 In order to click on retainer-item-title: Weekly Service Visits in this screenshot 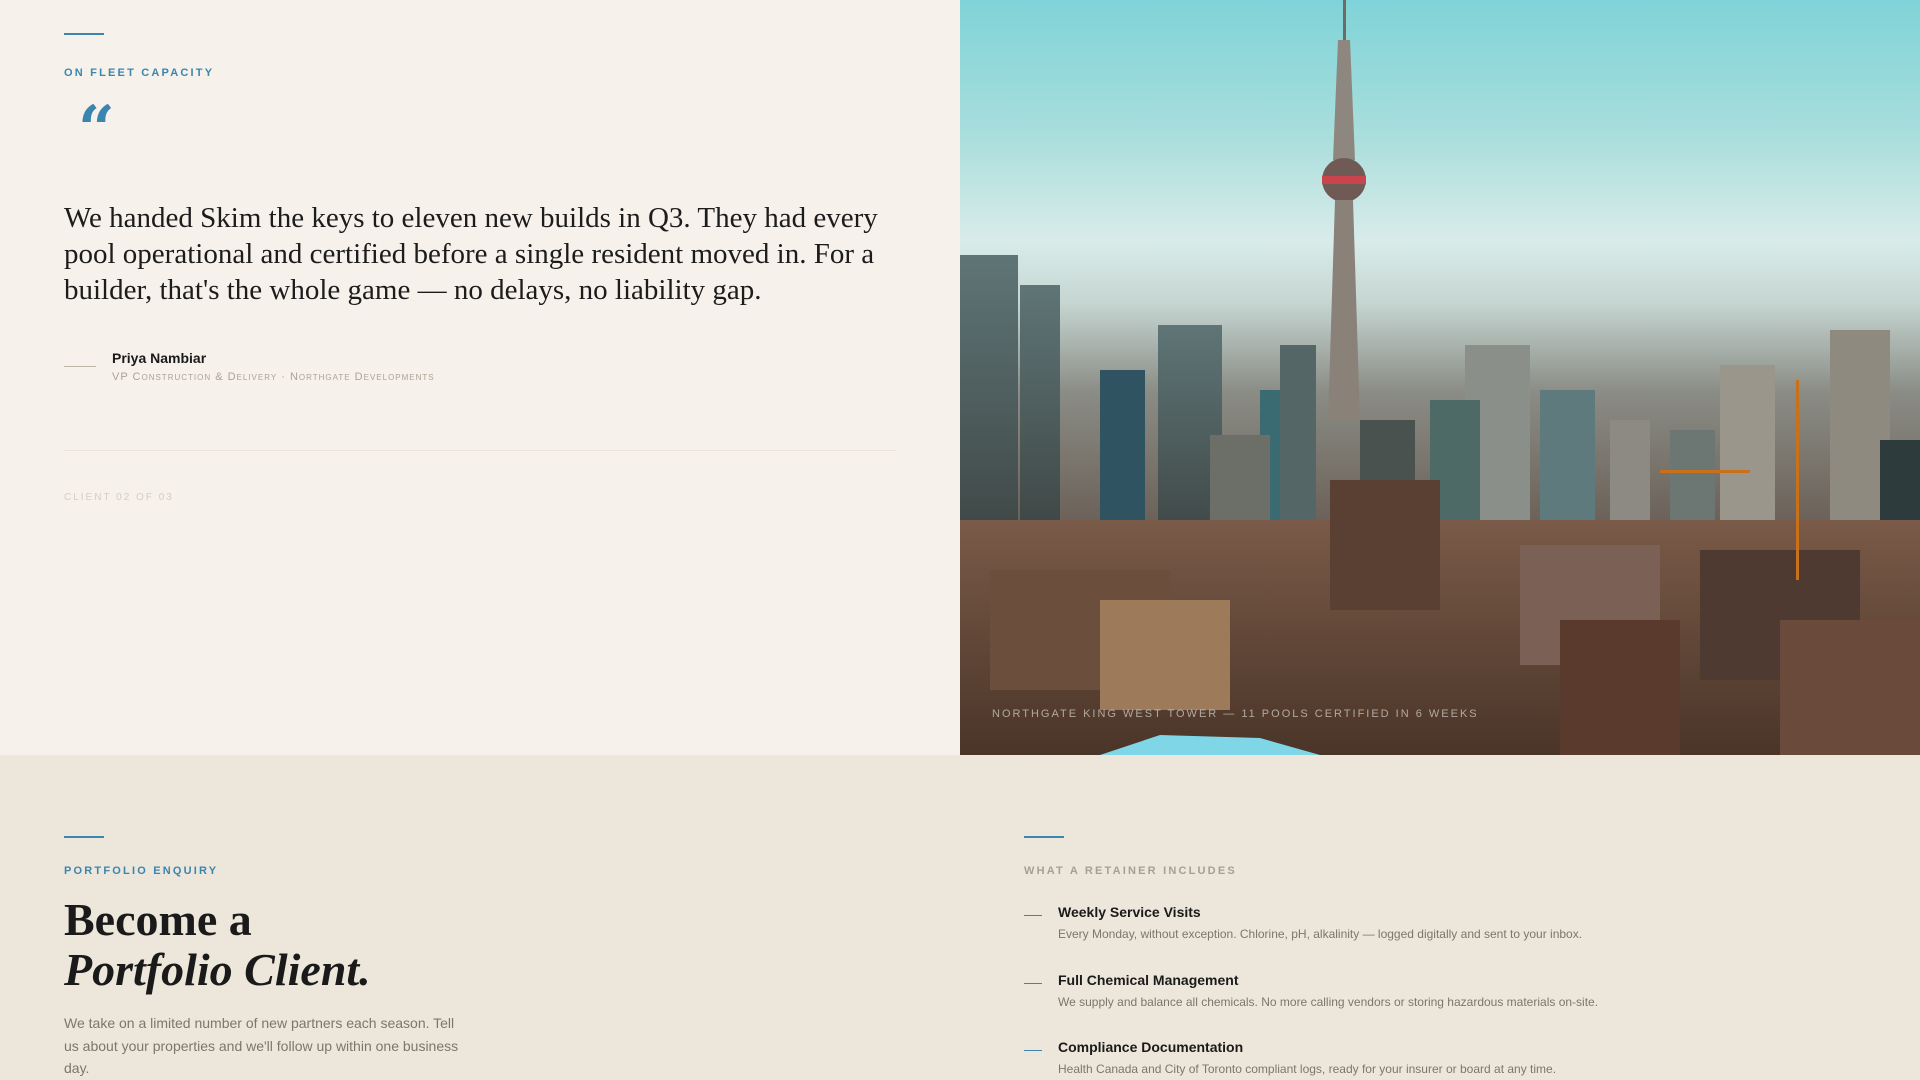, I will do `click(1129, 912)`.